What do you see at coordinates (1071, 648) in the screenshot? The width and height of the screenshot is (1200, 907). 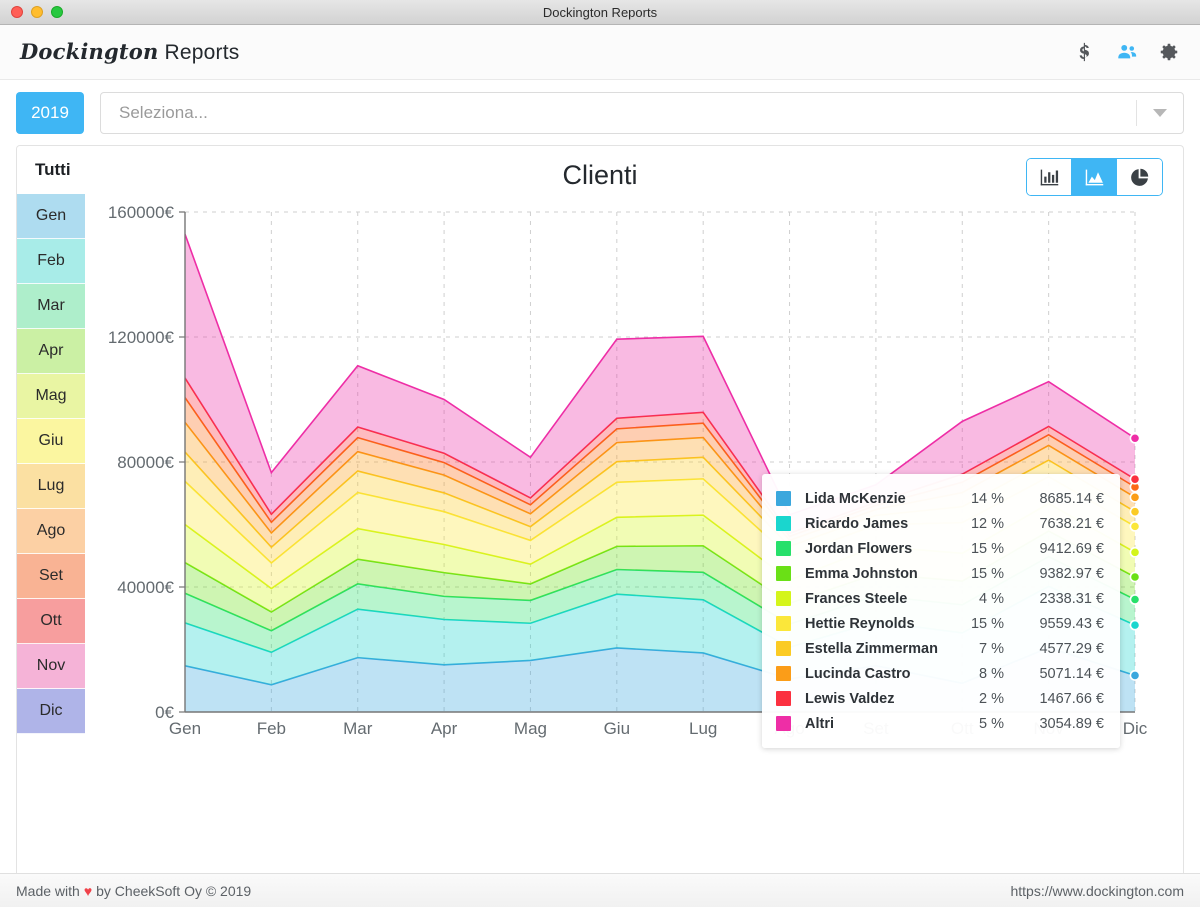 I see `legend-amount: 4577.29 €` at bounding box center [1071, 648].